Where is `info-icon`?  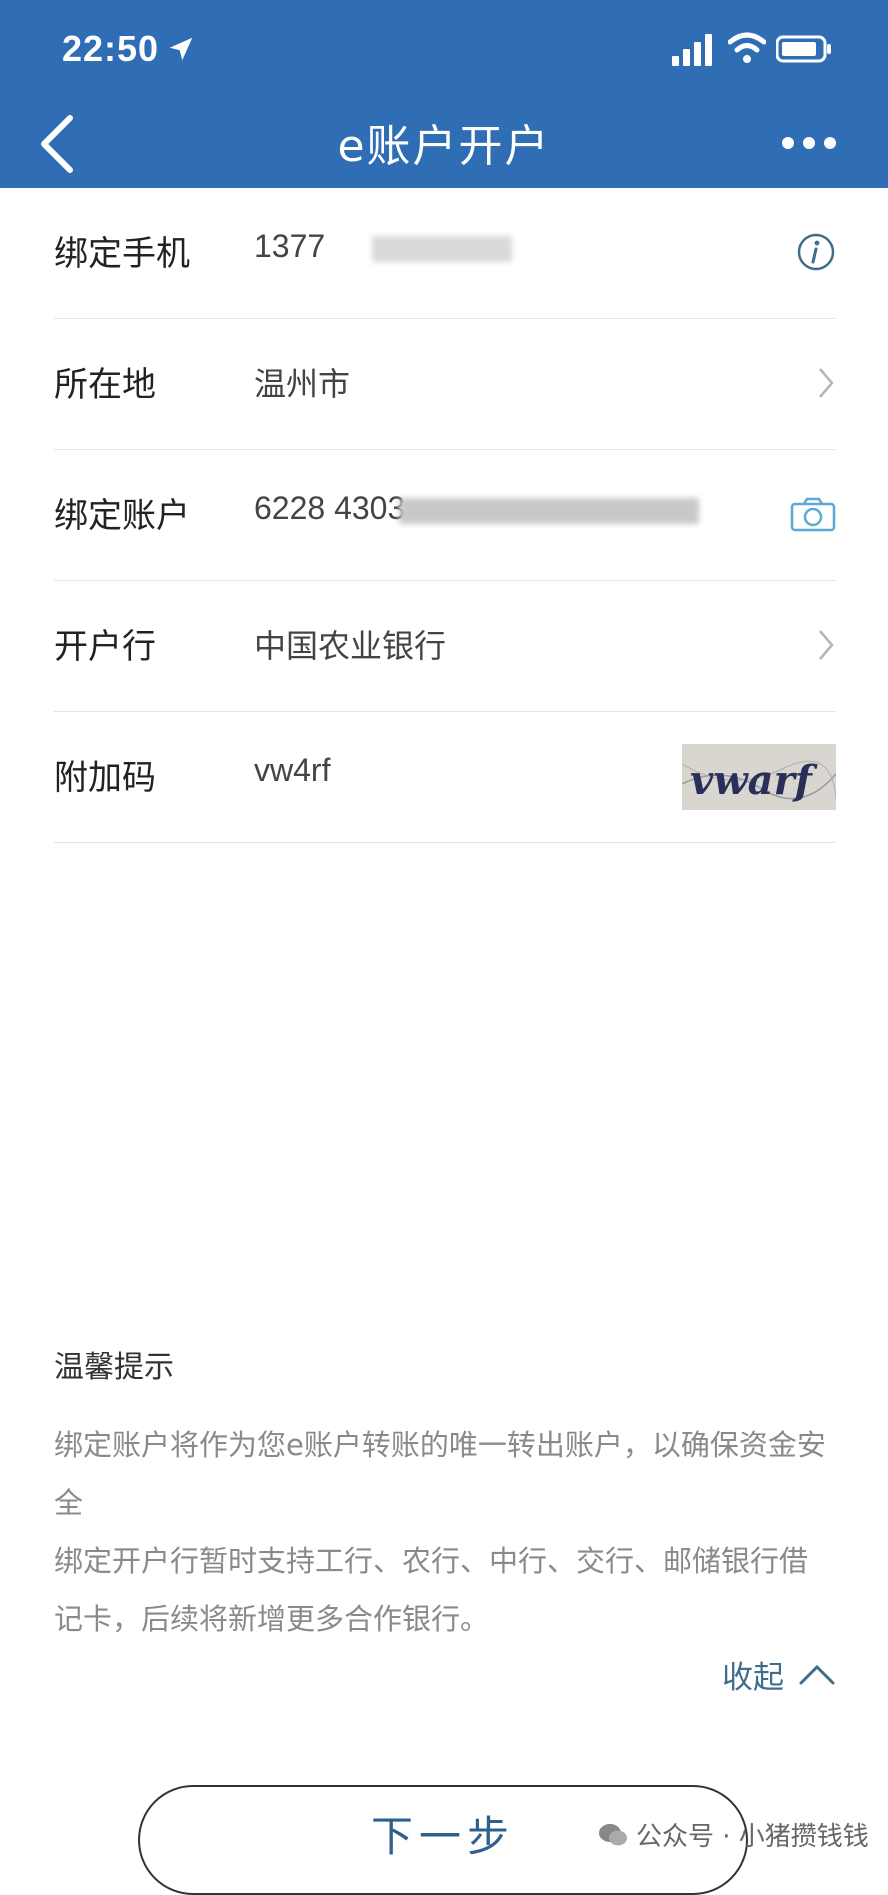
info-icon is located at coordinates (816, 252).